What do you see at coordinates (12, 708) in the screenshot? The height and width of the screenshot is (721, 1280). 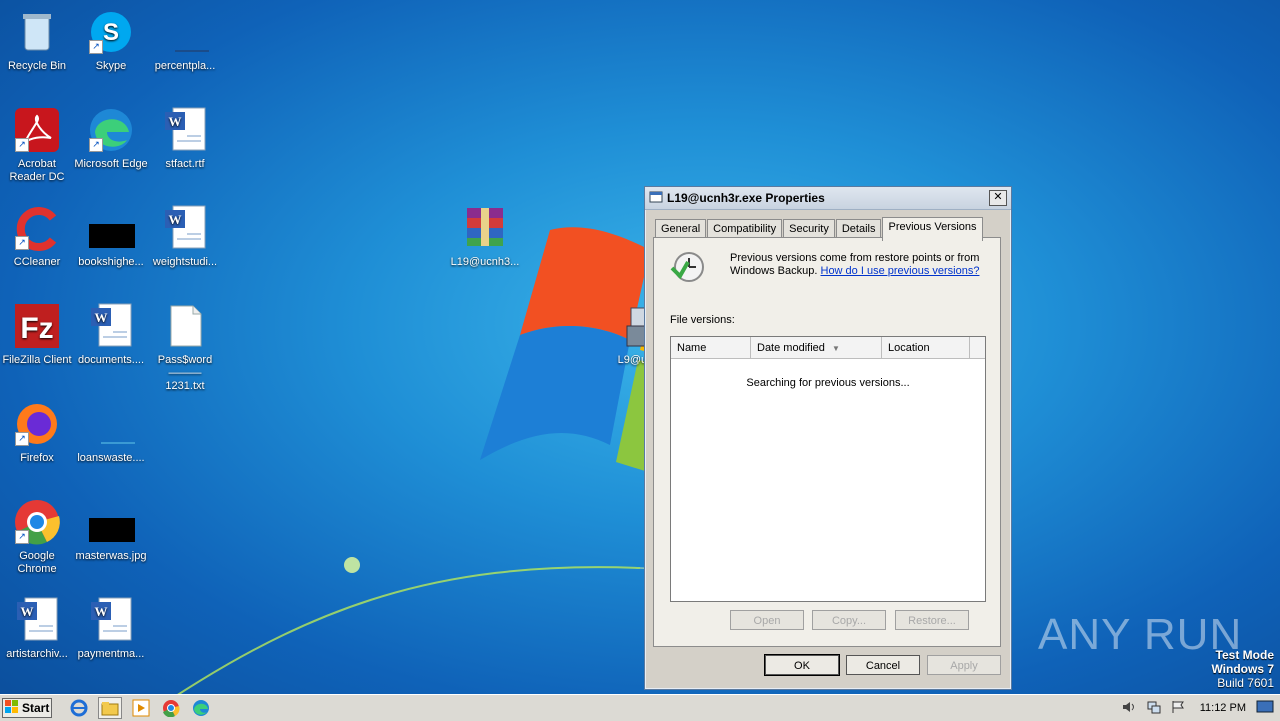 I see `windows-flag-icon` at bounding box center [12, 708].